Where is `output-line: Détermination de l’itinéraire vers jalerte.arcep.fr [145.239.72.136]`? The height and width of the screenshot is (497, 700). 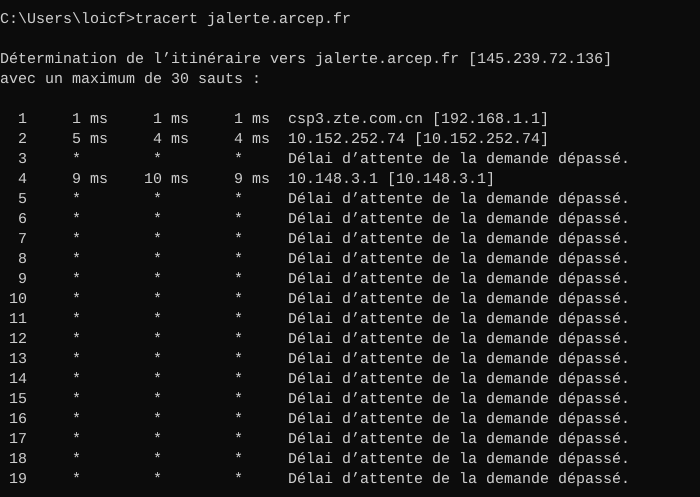
output-line: Détermination de l’itinéraire vers jalerte.arcep.fr [145.239.72.136] is located at coordinates (306, 60).